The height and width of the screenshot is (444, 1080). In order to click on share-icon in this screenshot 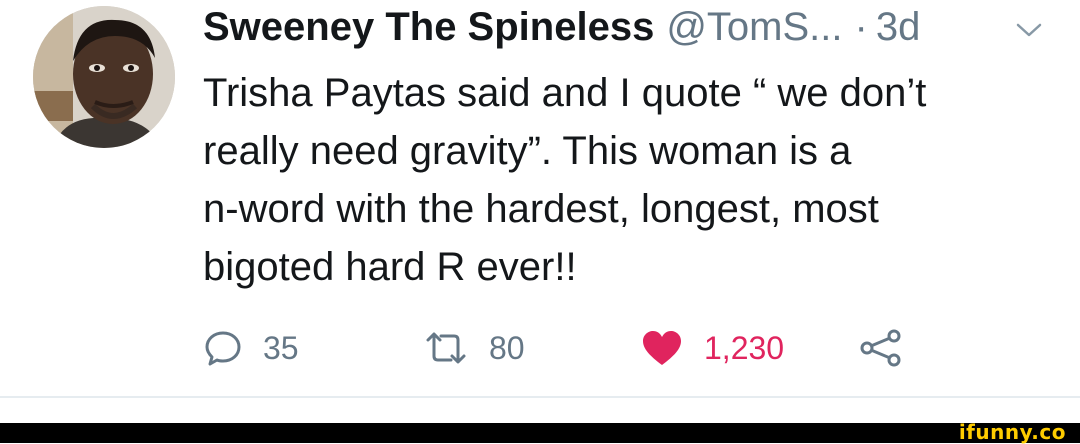, I will do `click(881, 348)`.